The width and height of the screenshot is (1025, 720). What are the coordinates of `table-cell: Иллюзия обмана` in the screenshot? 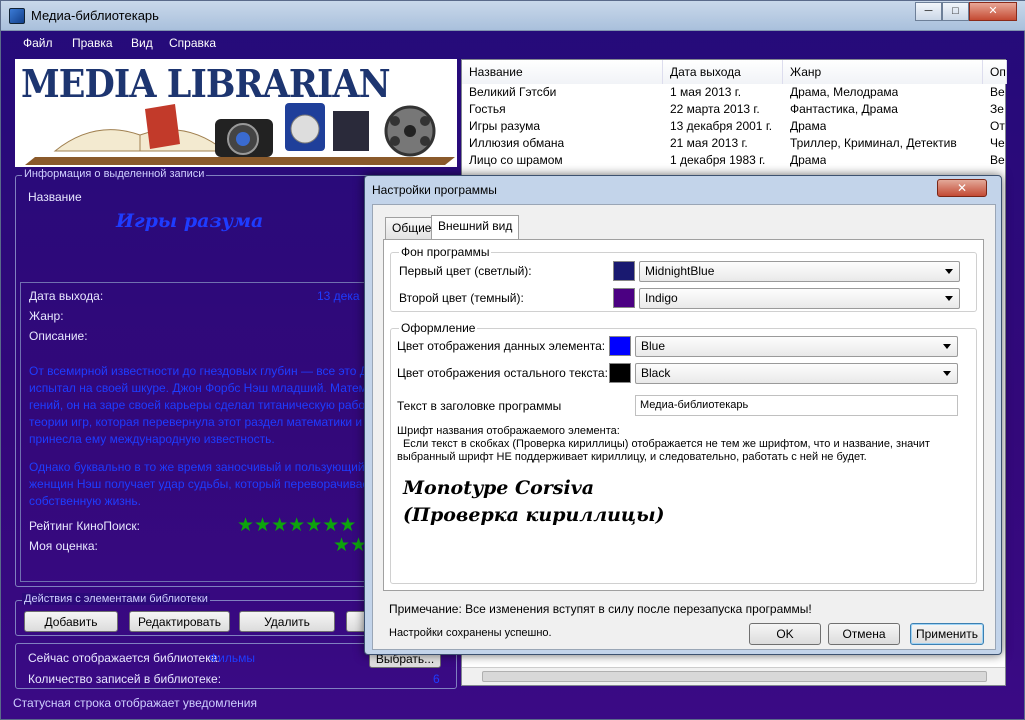 It's located at (517, 143).